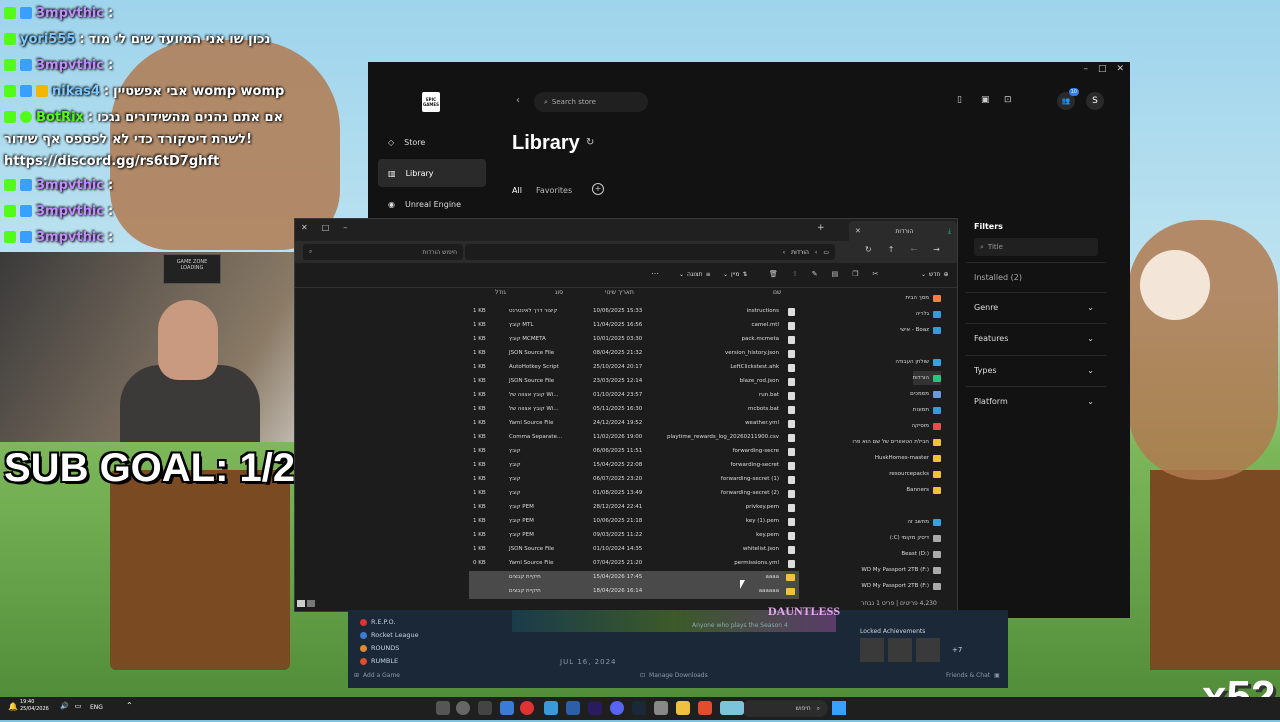 Image resolution: width=1280 pixels, height=722 pixels. What do you see at coordinates (598, 189) in the screenshot?
I see `add-collection-icon: +` at bounding box center [598, 189].